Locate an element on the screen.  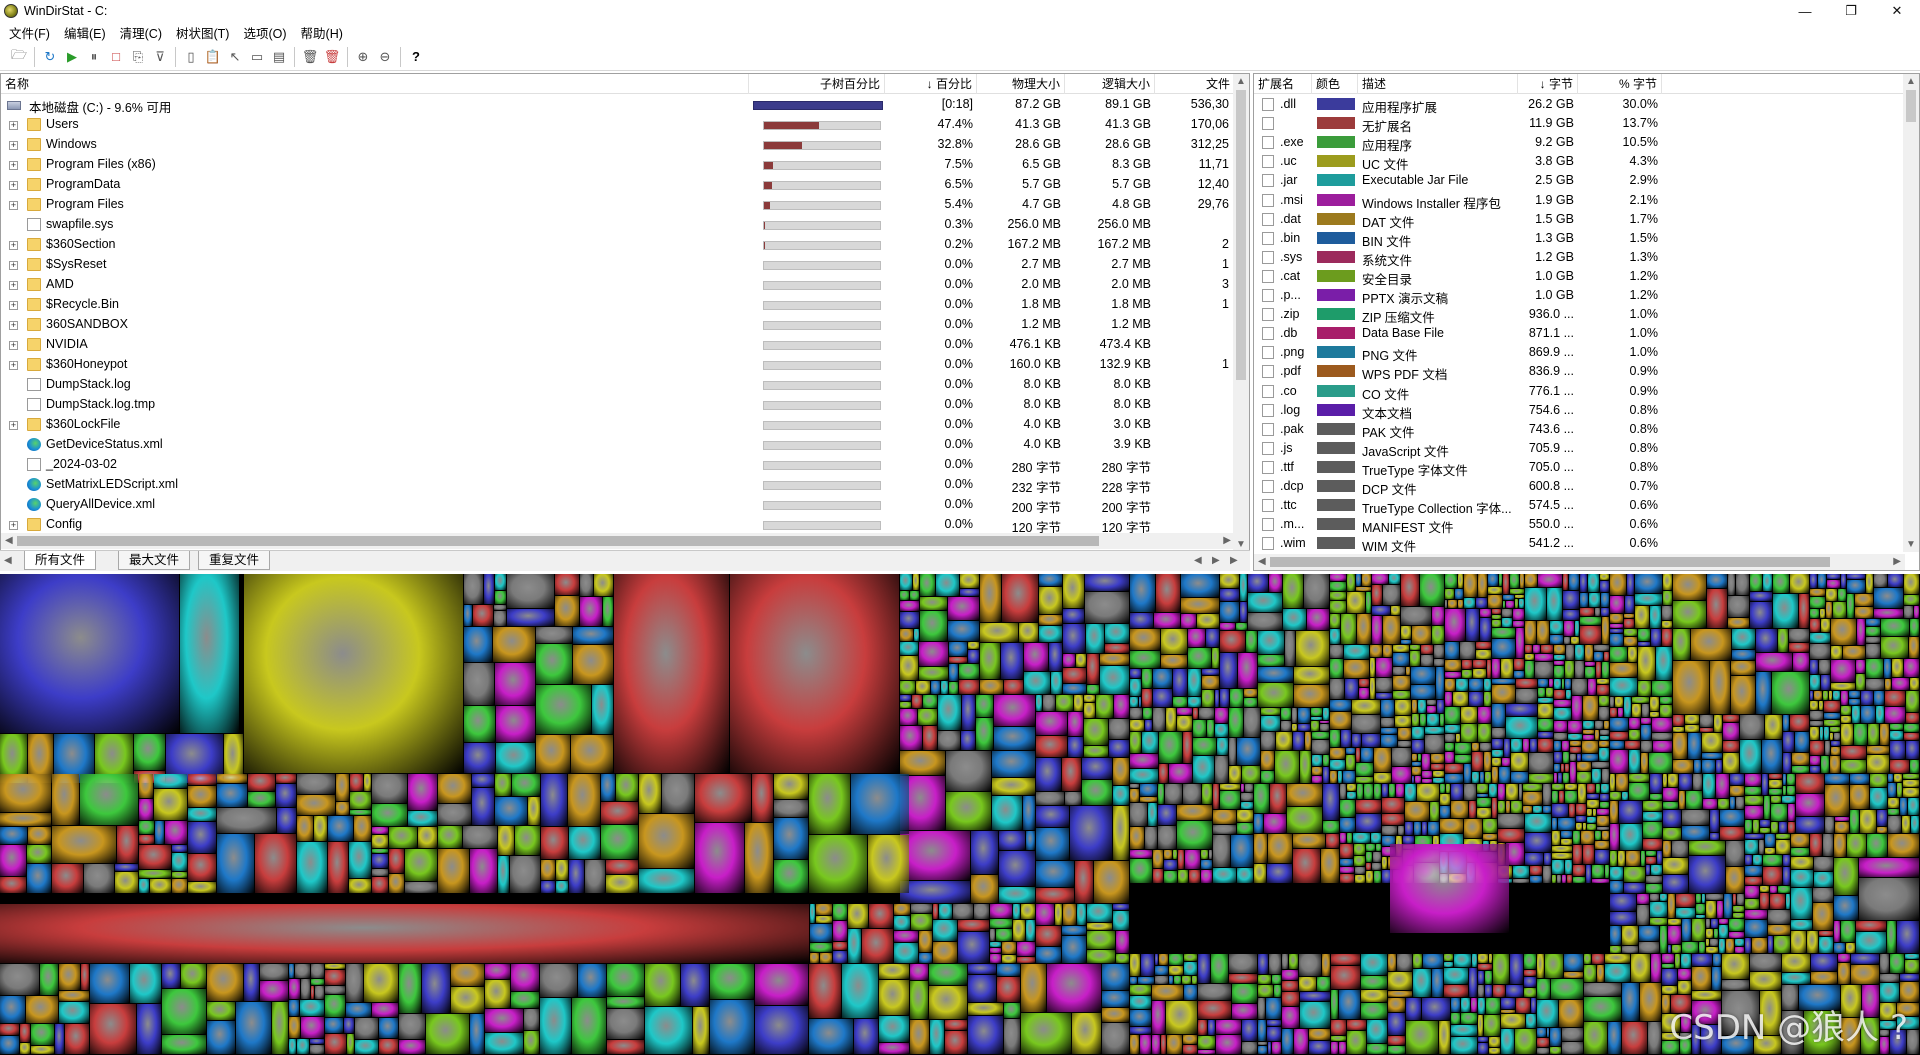
column-bytes-percent: % 字节 is located at coordinates (1620, 84).